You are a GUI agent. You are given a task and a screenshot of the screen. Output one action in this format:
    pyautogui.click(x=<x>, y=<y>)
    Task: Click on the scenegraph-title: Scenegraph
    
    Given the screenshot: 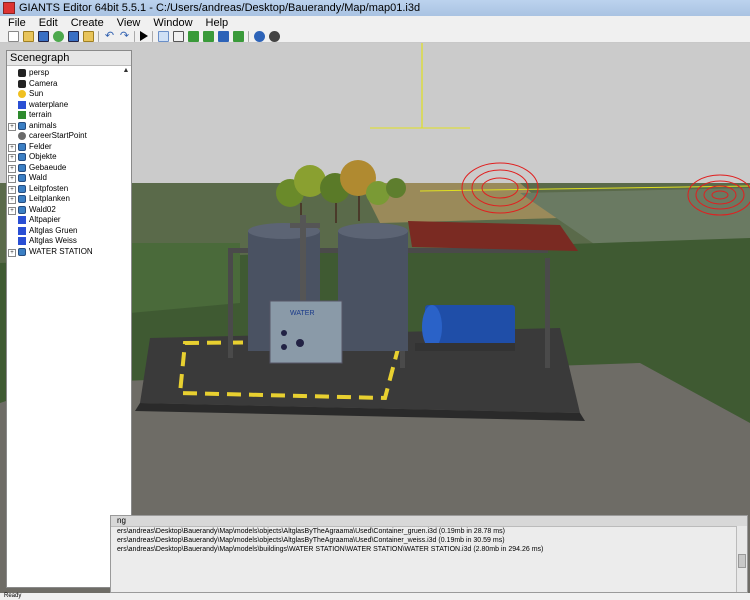 What is the action you would take?
    pyautogui.click(x=69, y=58)
    